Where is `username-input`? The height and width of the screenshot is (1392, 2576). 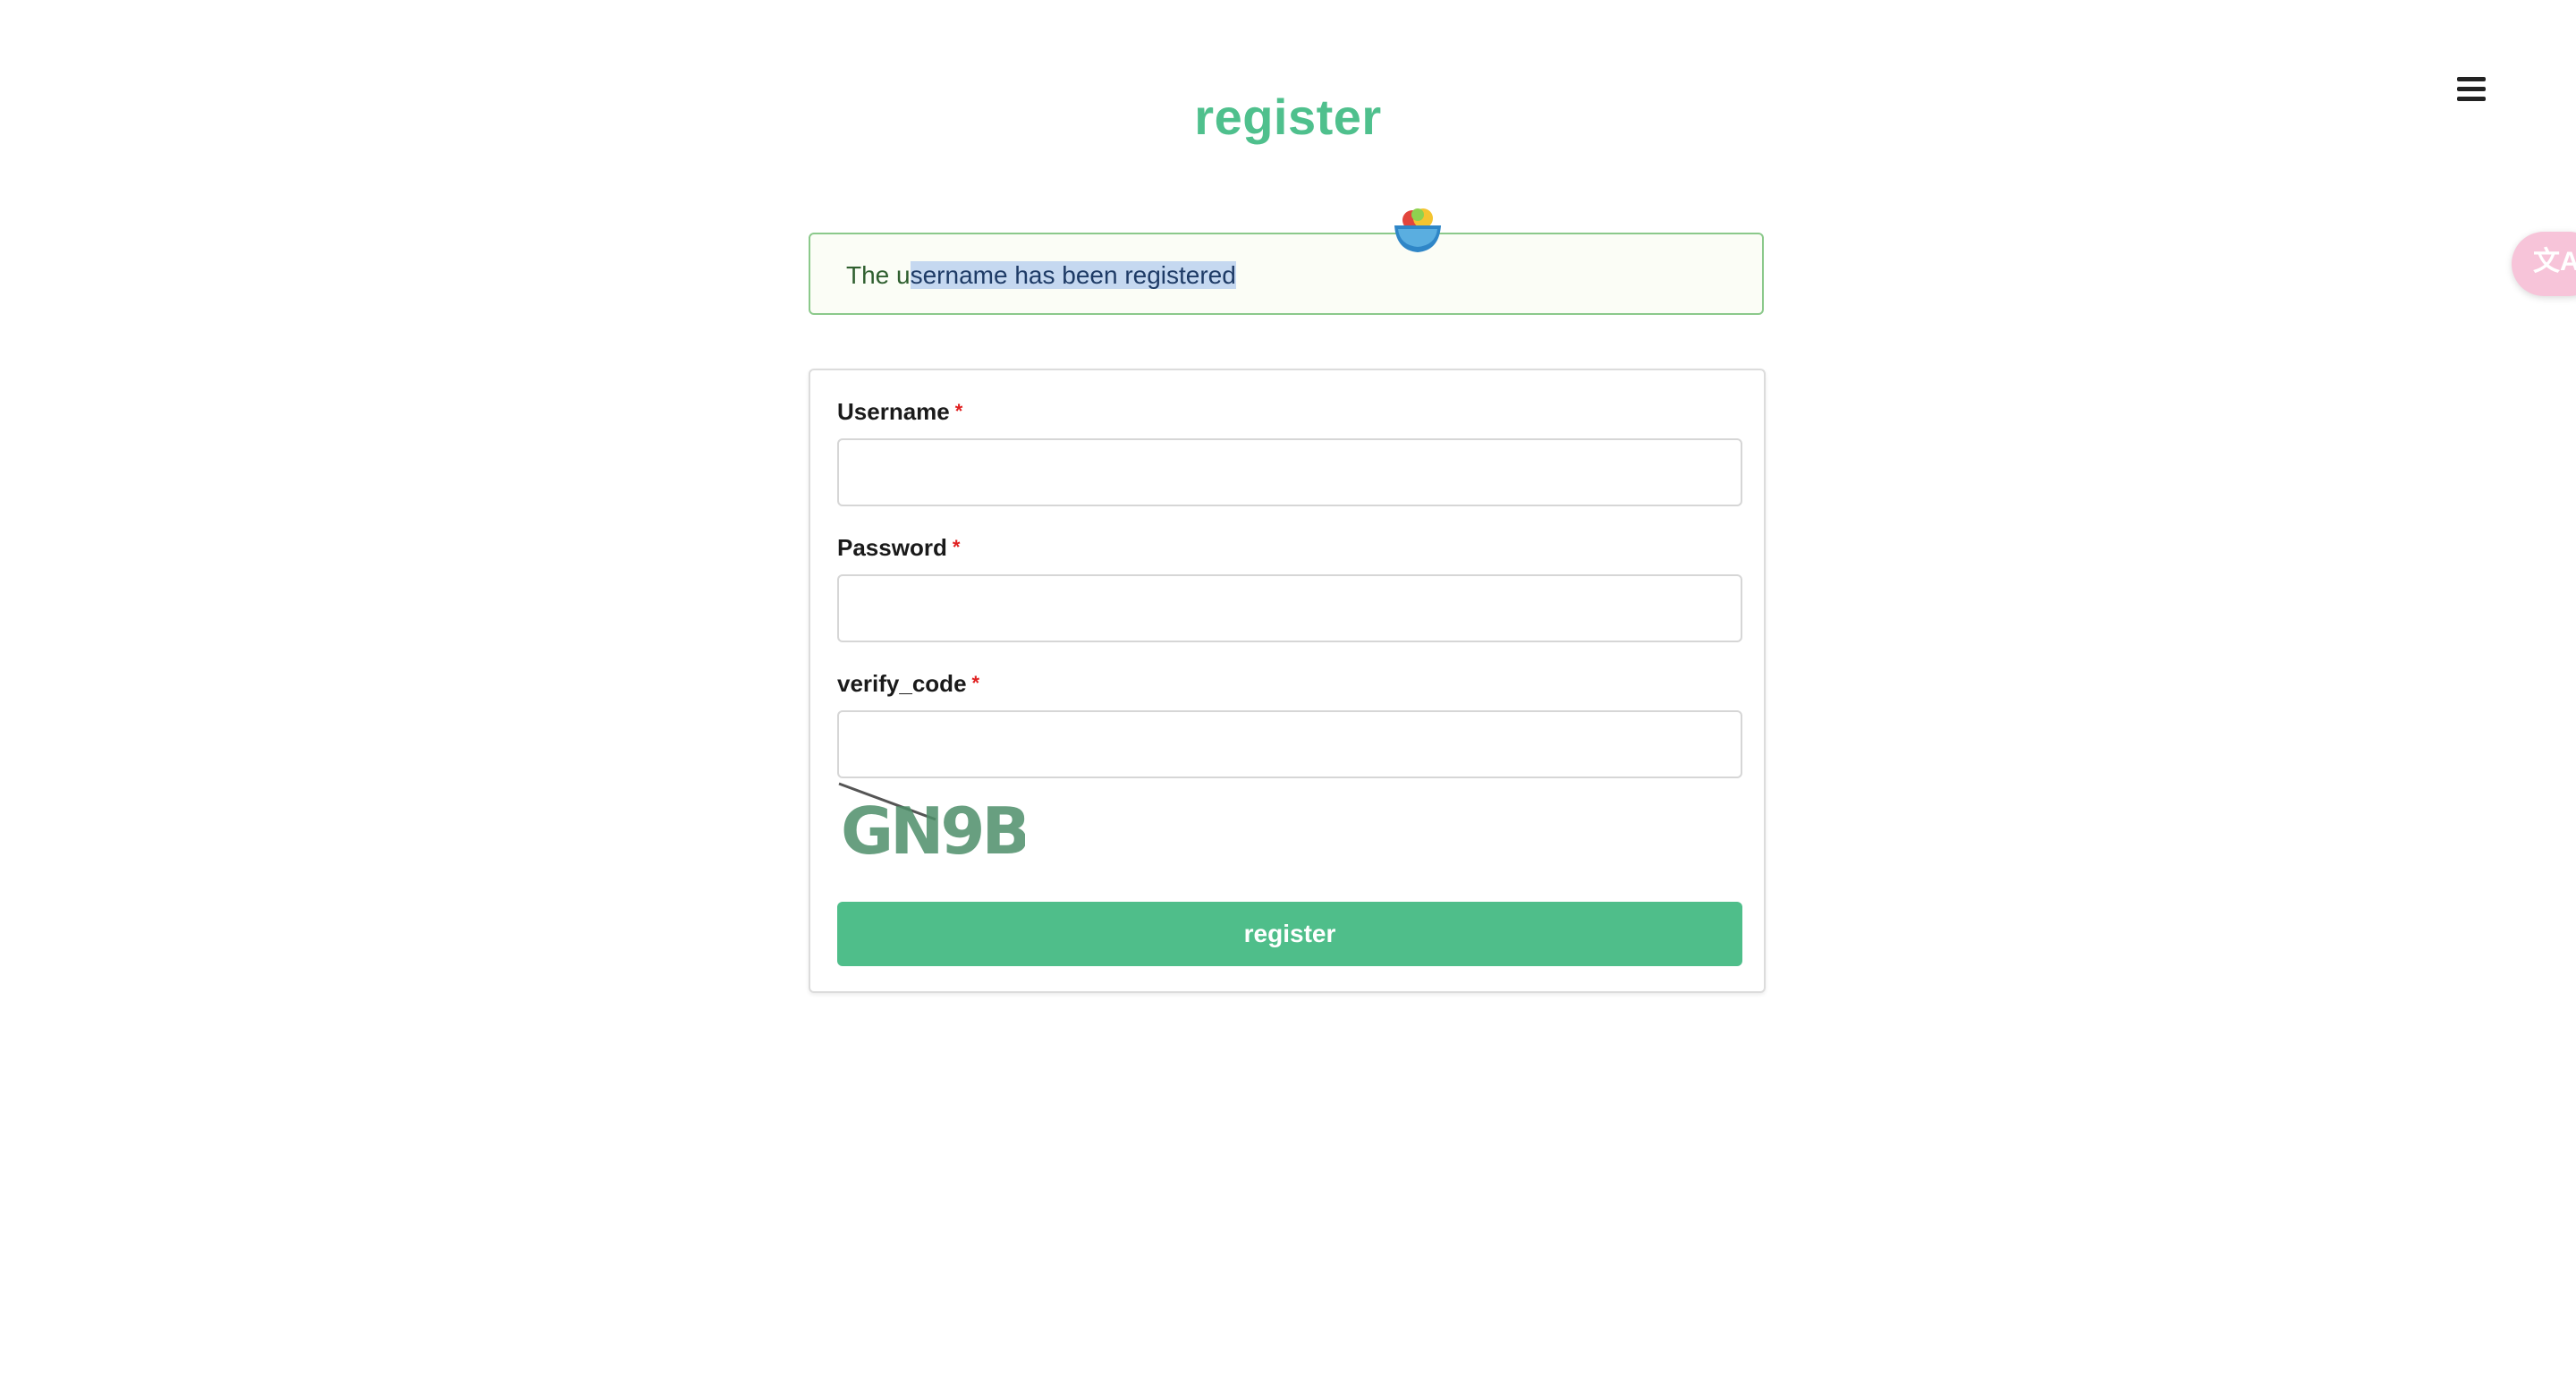 username-input is located at coordinates (1289, 472).